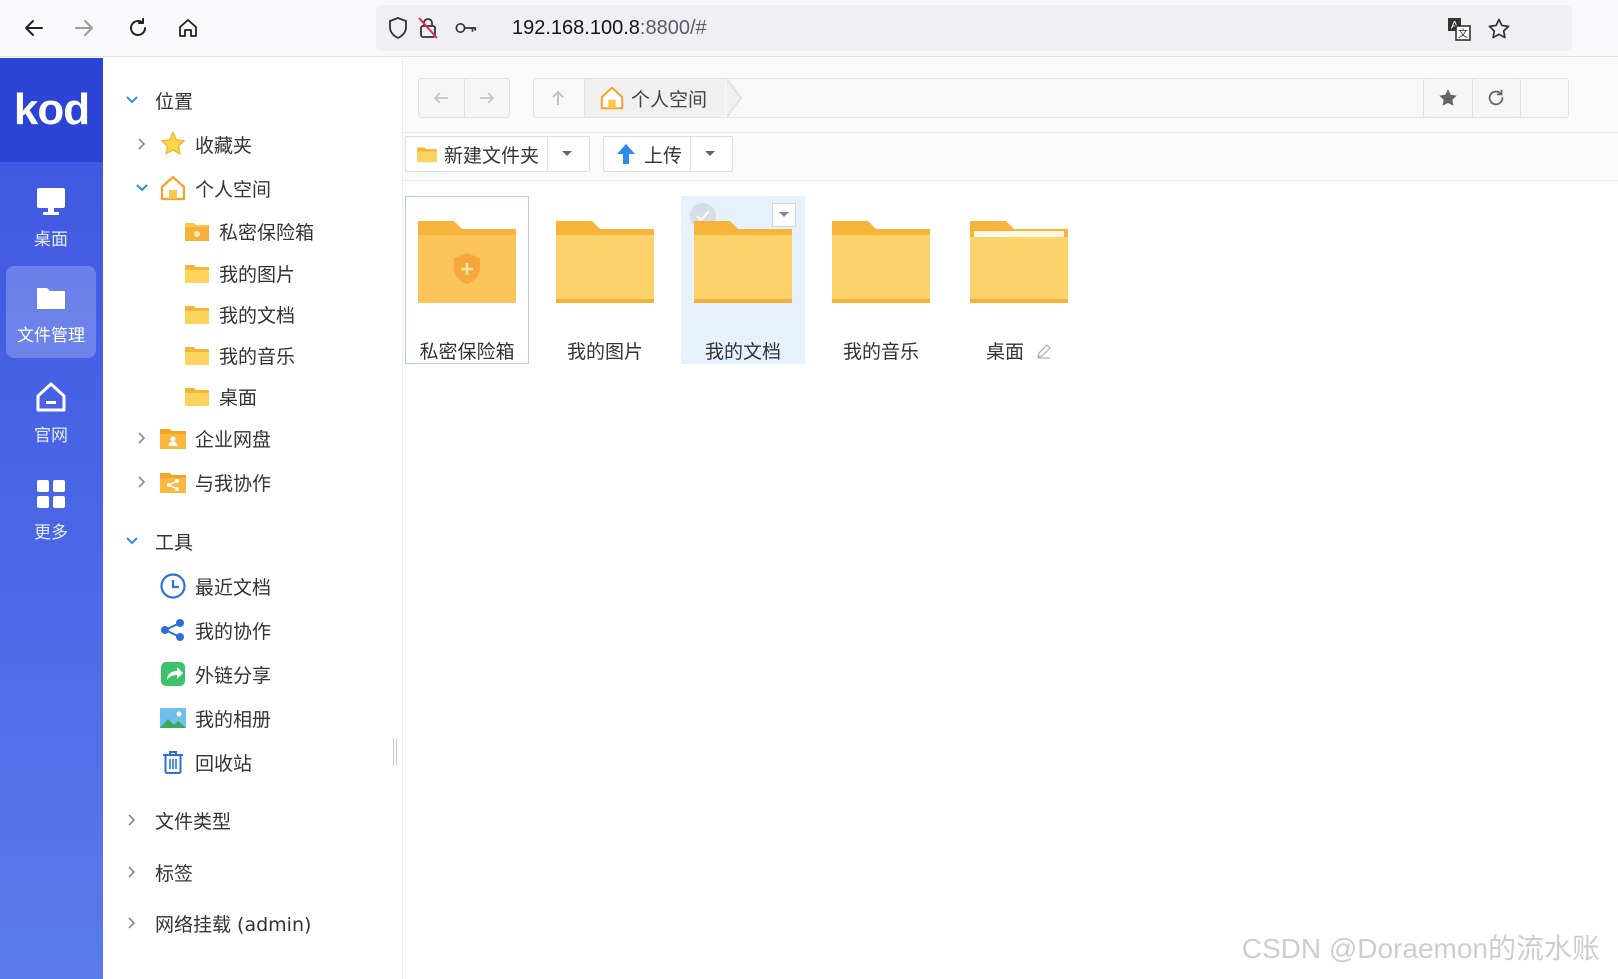 This screenshot has height=979, width=1618. Describe the element at coordinates (486, 98) in the screenshot. I see `history-forward-icon` at that location.